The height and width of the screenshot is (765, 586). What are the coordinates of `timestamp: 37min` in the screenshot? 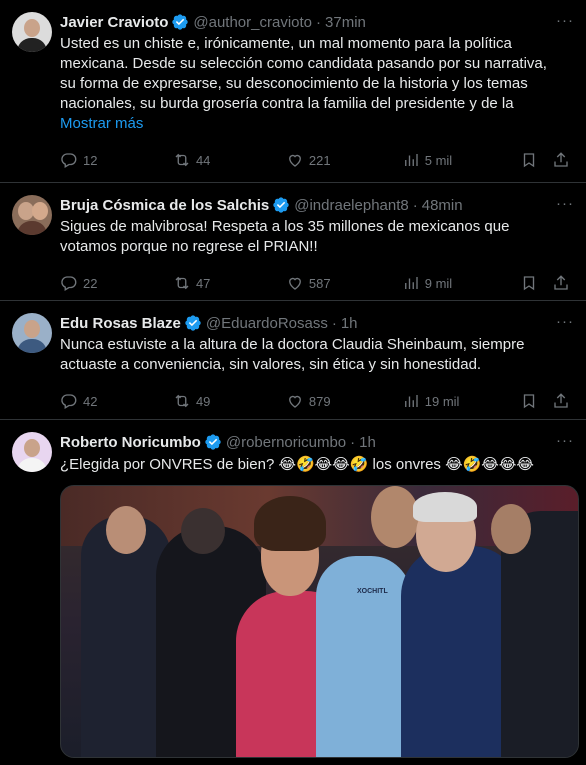 It's located at (345, 22).